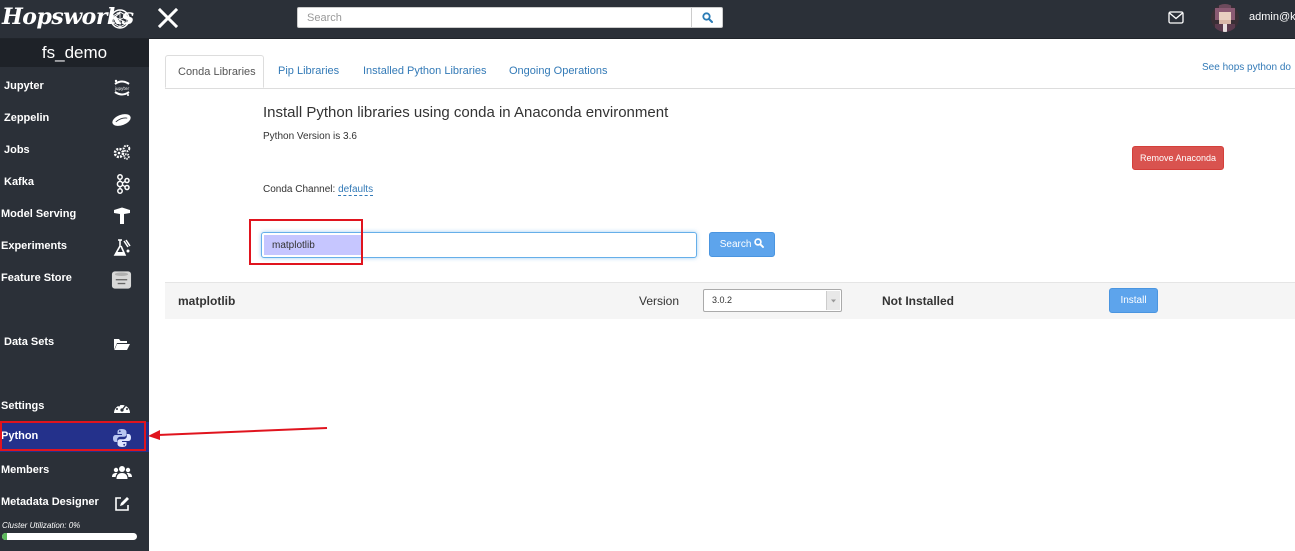 Image resolution: width=1295 pixels, height=551 pixels. I want to click on feature-store-icon, so click(121, 279).